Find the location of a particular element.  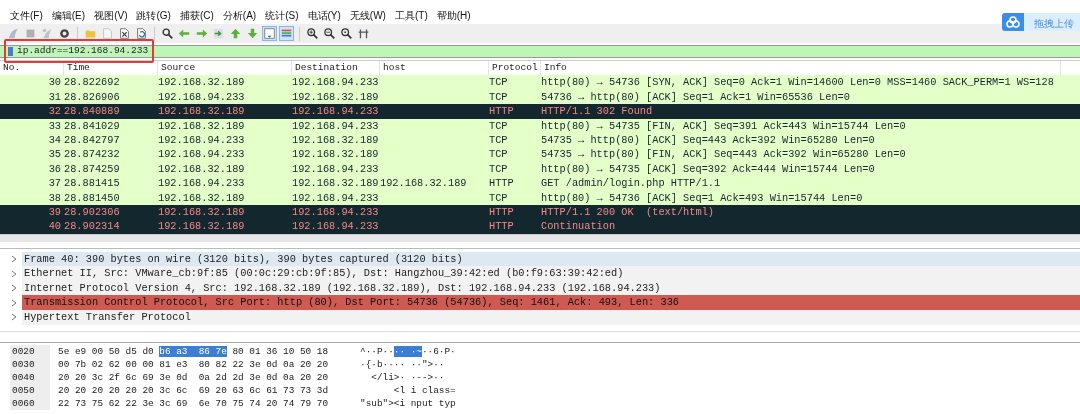

close-file-icon is located at coordinates (124, 33).